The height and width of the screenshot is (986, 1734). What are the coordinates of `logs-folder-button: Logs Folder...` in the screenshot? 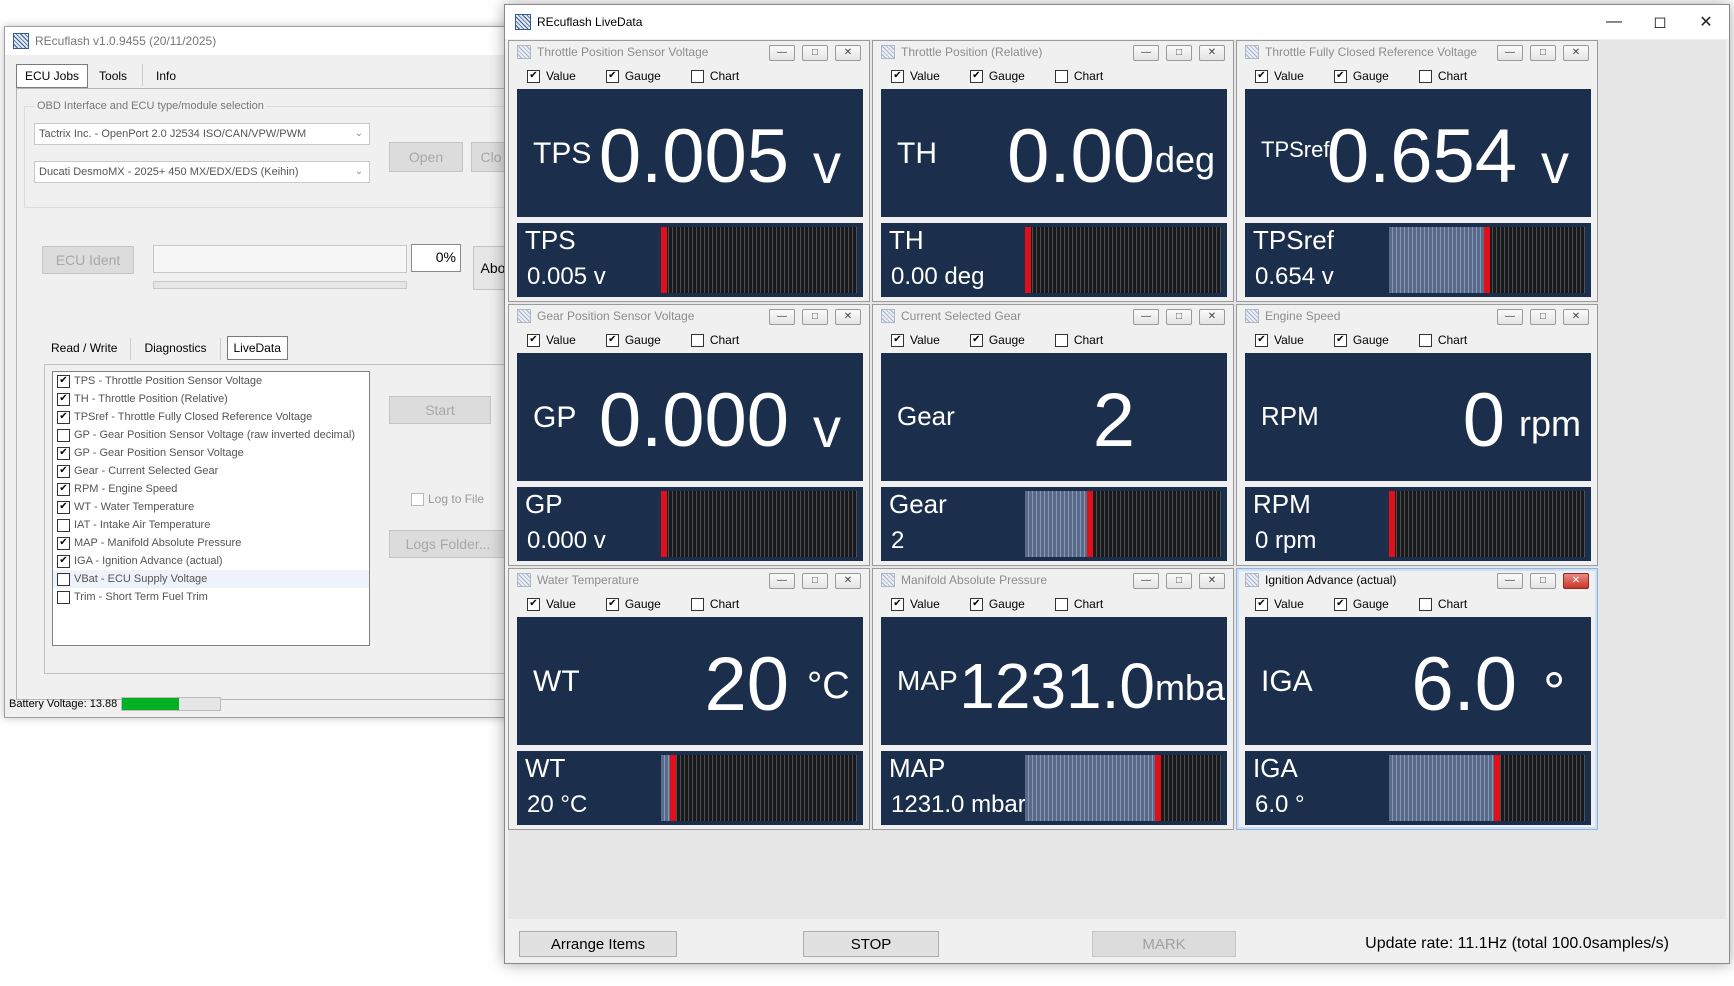 It's located at (448, 544).